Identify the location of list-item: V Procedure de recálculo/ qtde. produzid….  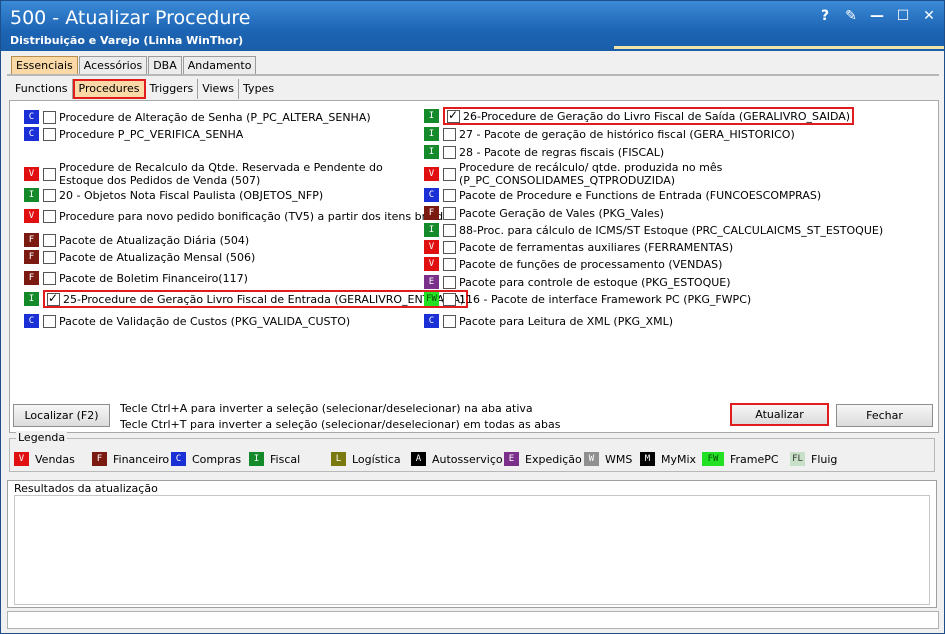
(619, 174).